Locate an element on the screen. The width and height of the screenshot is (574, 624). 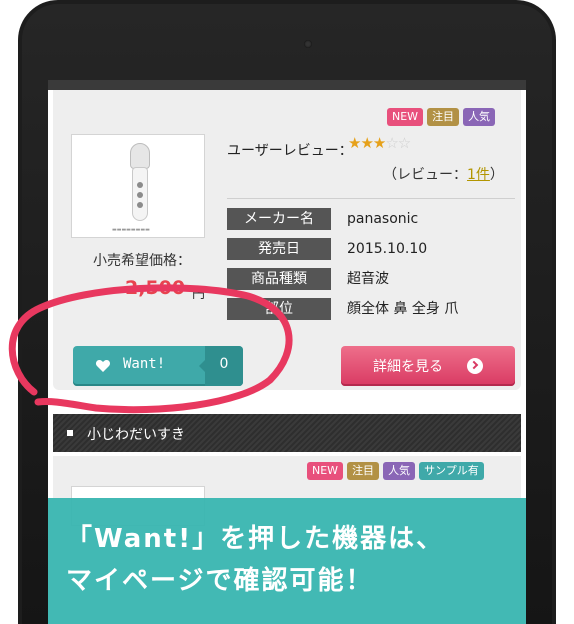
product-image: ▬▬▬▬▬▬▬▬ is located at coordinates (138, 186).